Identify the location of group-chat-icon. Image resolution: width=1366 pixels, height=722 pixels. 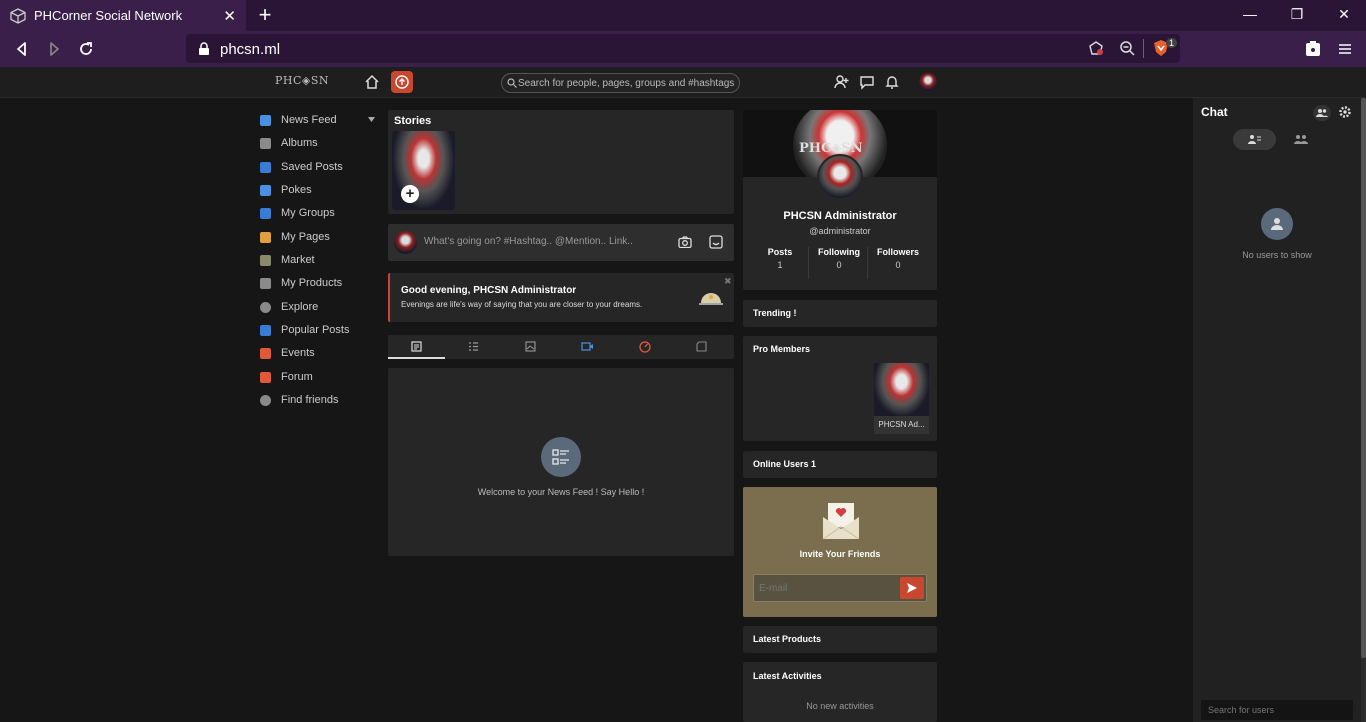
(1322, 113).